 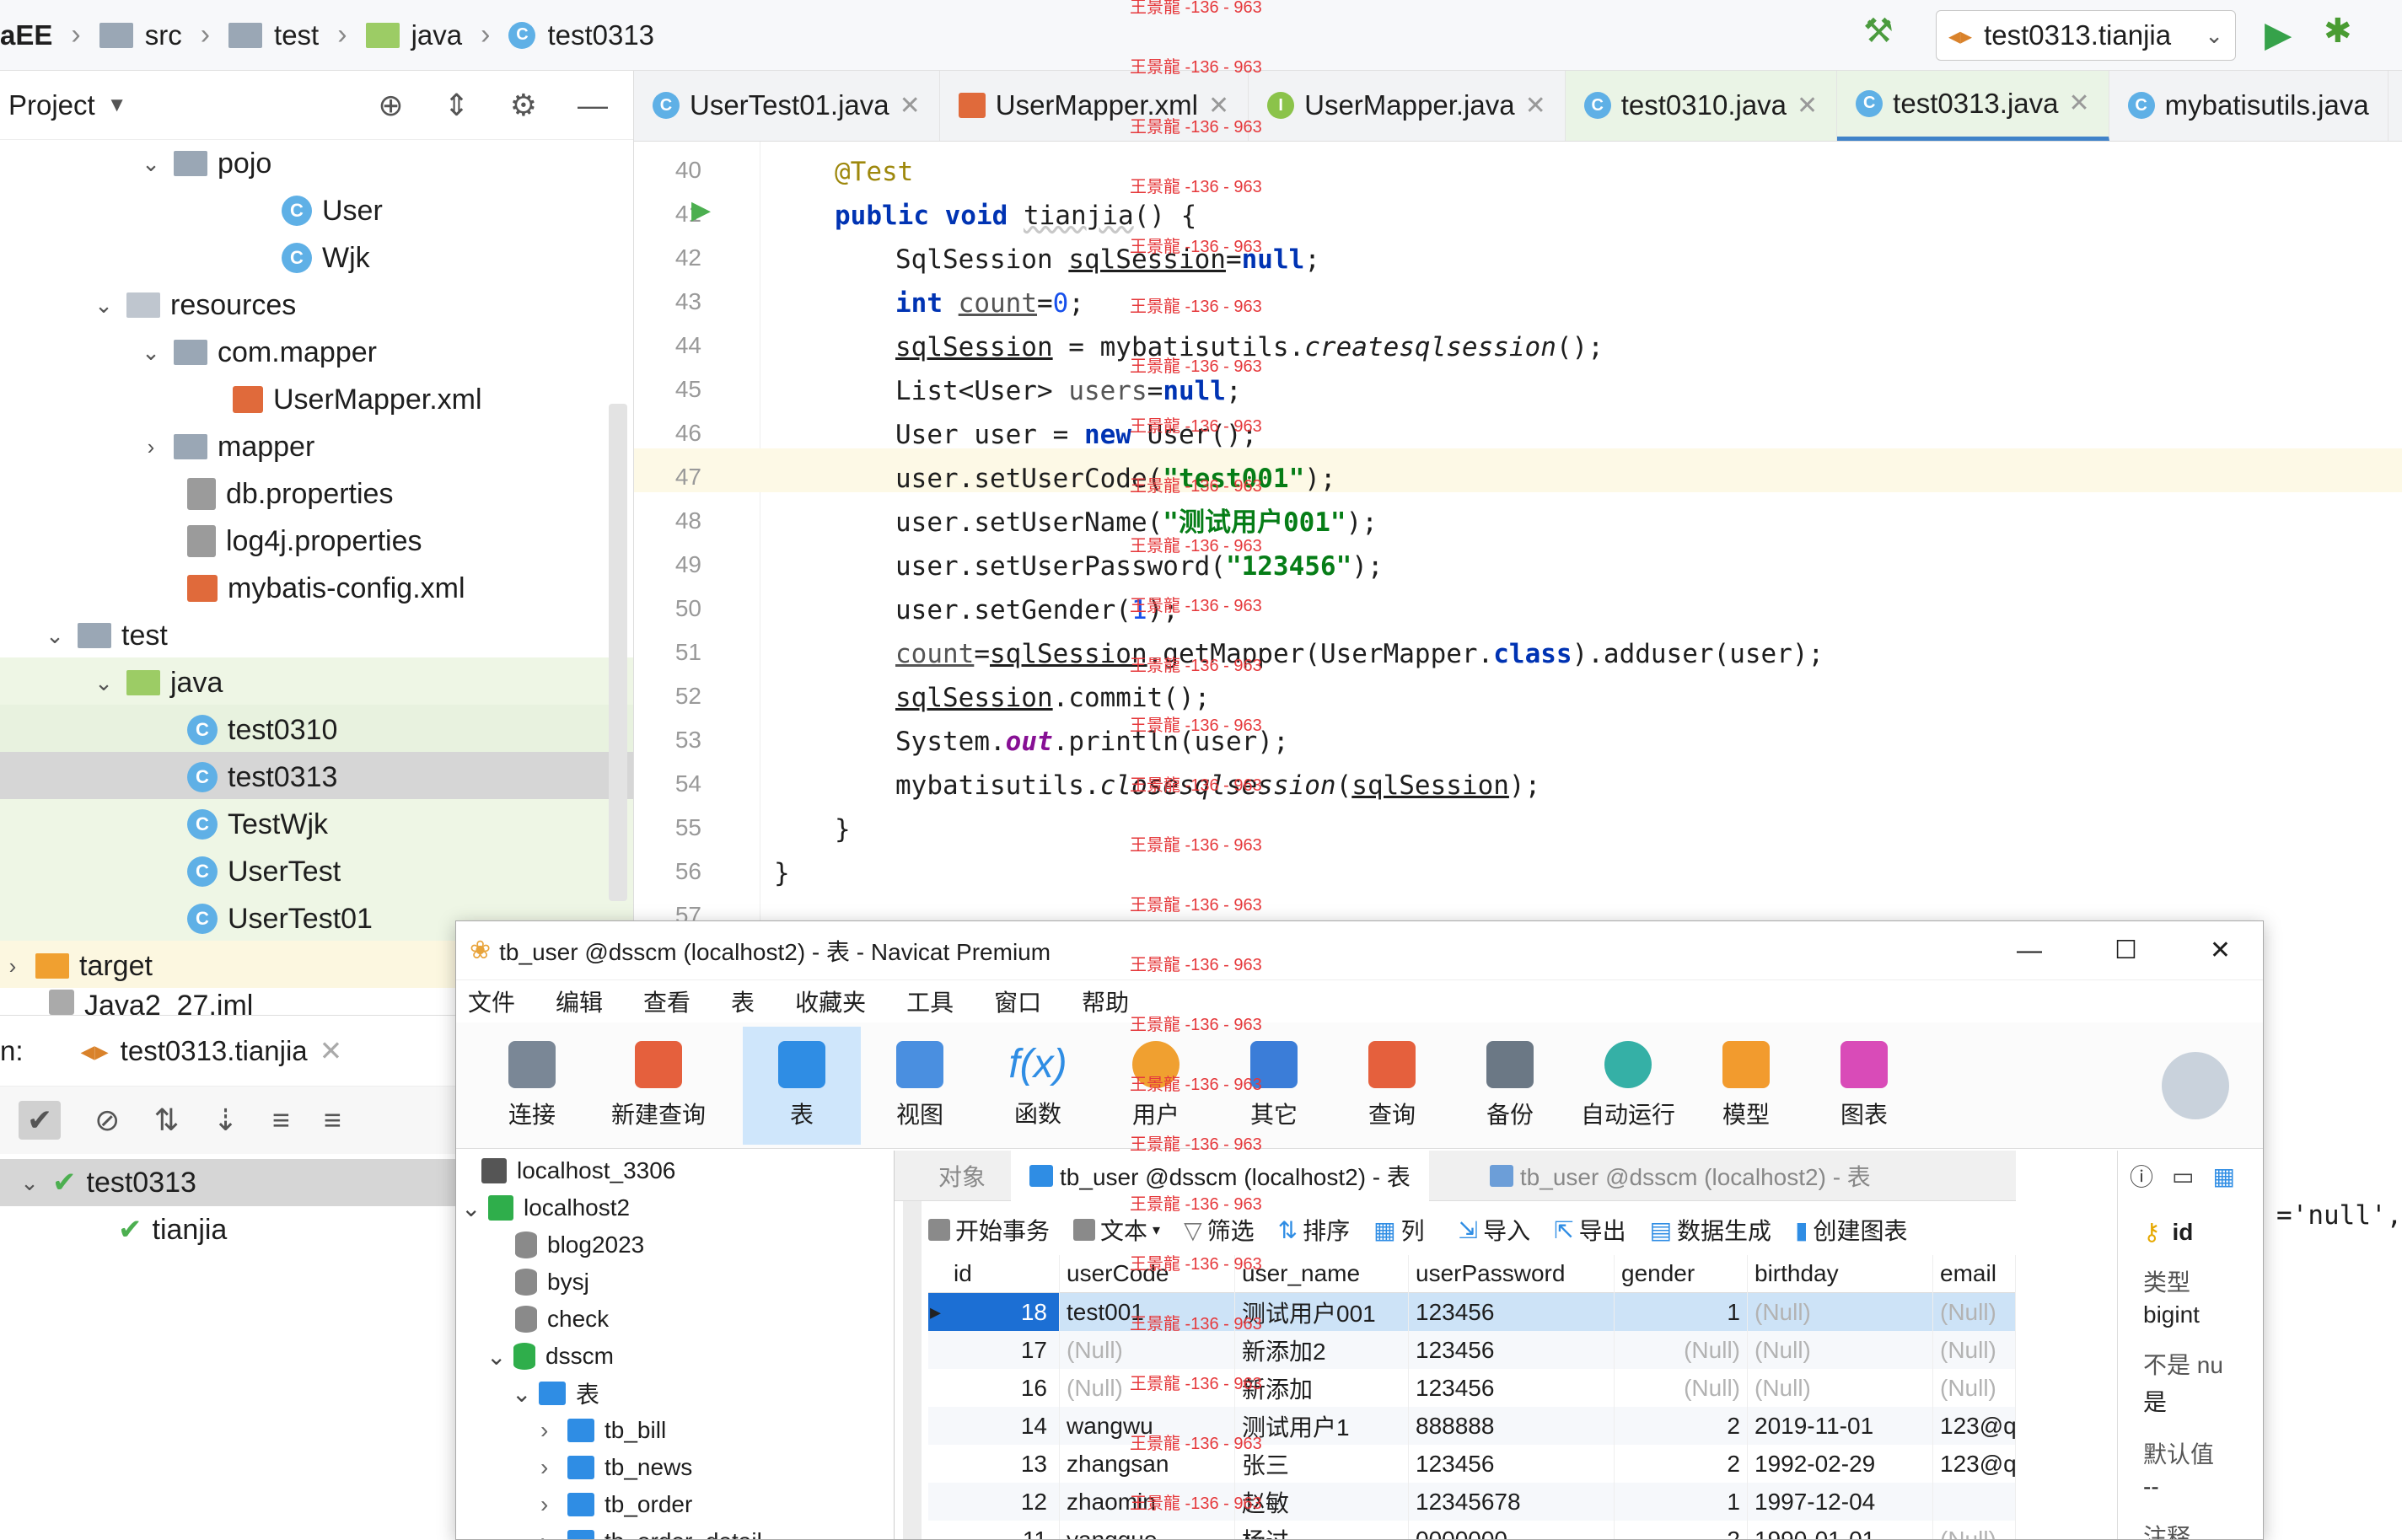 I want to click on table-cell: 13, so click(x=994, y=1464).